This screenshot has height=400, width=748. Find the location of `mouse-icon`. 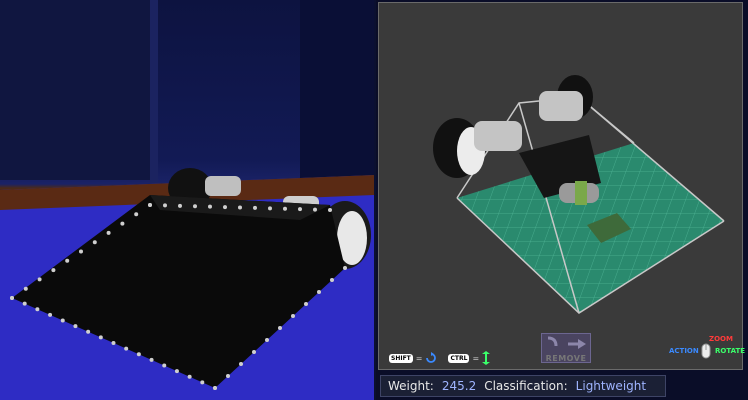

mouse-icon is located at coordinates (706, 351).